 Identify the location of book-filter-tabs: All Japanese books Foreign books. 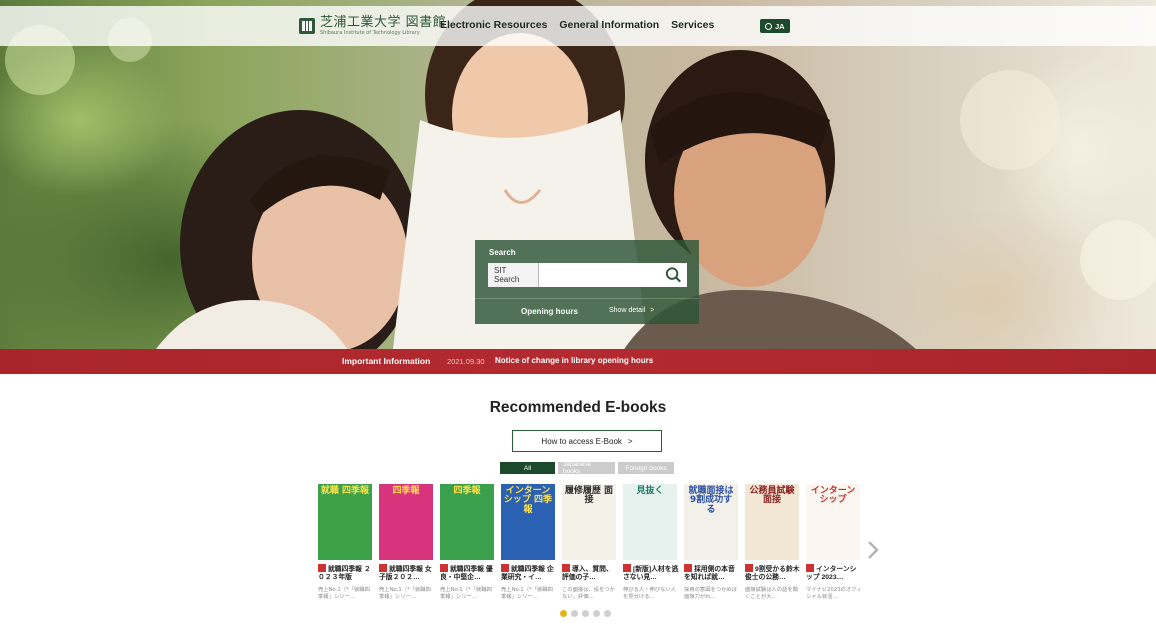
(587, 468).